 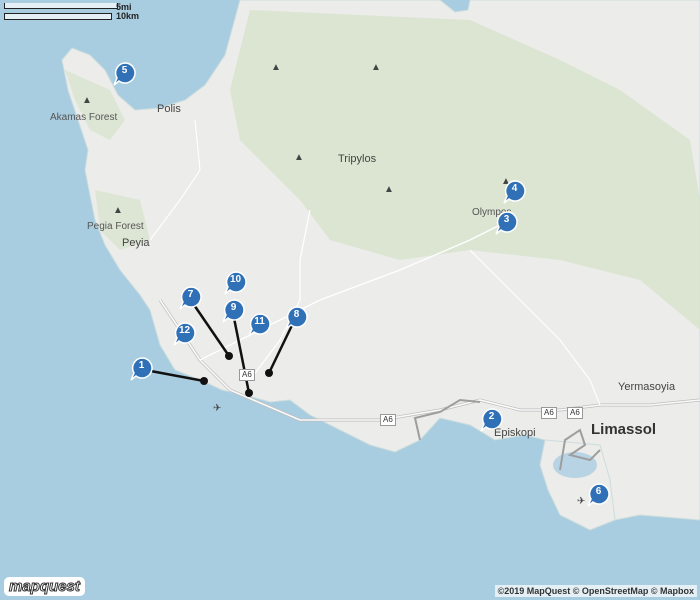 I want to click on marker-number: 5, so click(x=124, y=70).